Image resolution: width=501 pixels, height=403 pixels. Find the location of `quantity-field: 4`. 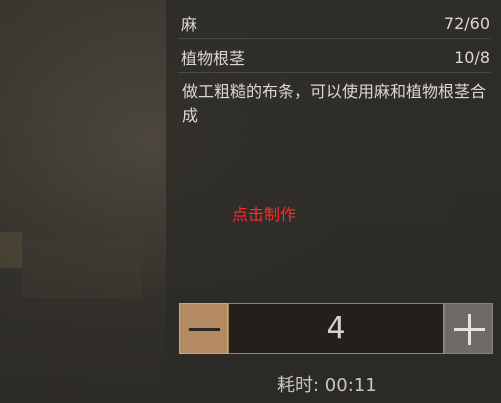

quantity-field: 4 is located at coordinates (336, 328).